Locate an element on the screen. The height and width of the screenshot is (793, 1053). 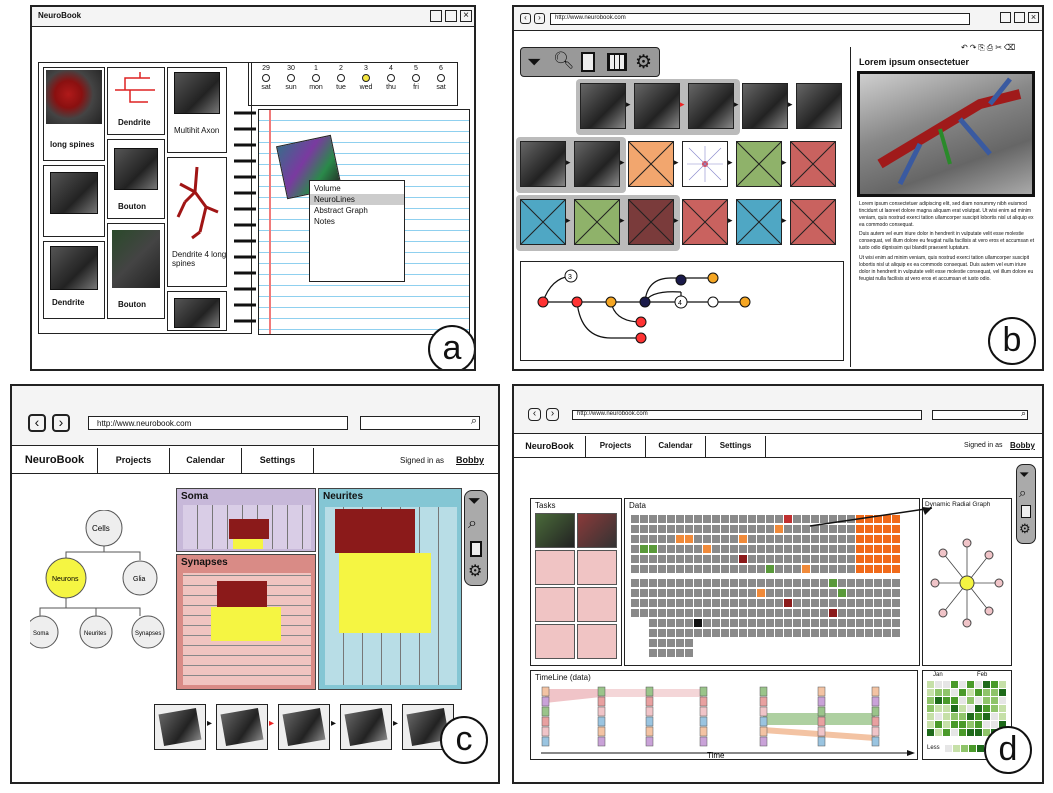
calendar-day: 3 wed is located at coordinates (366, 85).